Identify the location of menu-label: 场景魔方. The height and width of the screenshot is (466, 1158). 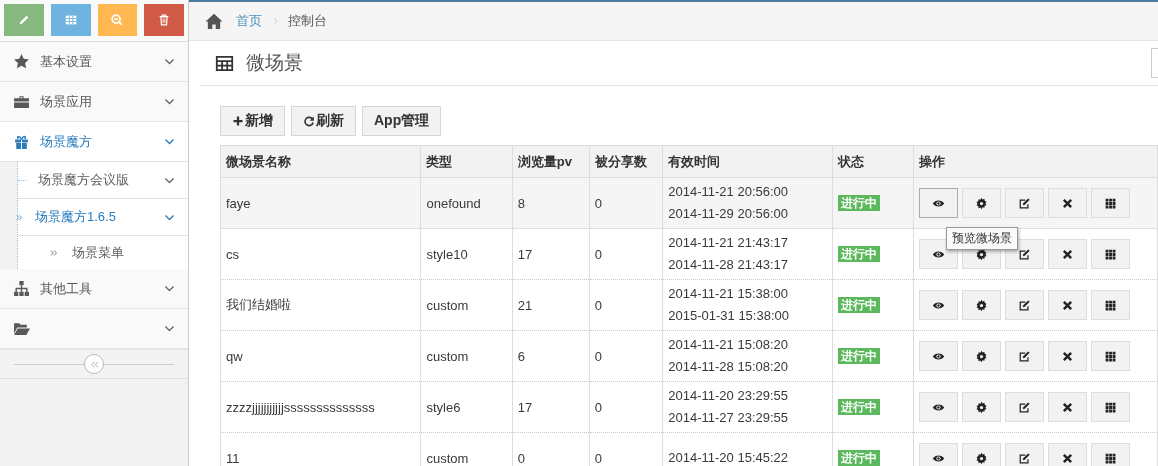
(66, 141).